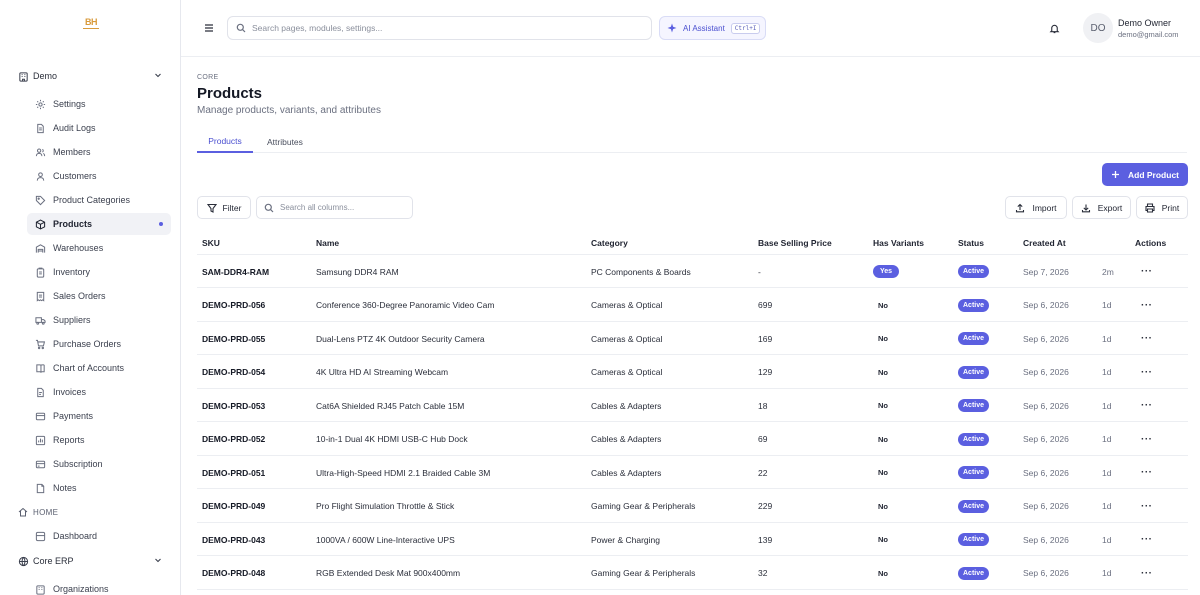  I want to click on sidebar-item-label: Organizations, so click(81, 589).